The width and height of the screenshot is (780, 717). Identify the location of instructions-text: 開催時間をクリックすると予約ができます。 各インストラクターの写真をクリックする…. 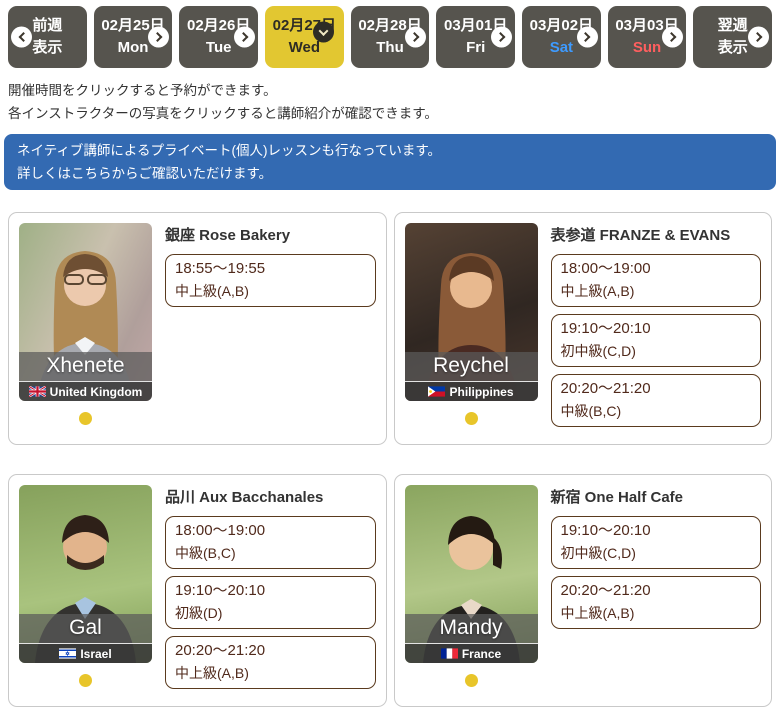
(390, 97).